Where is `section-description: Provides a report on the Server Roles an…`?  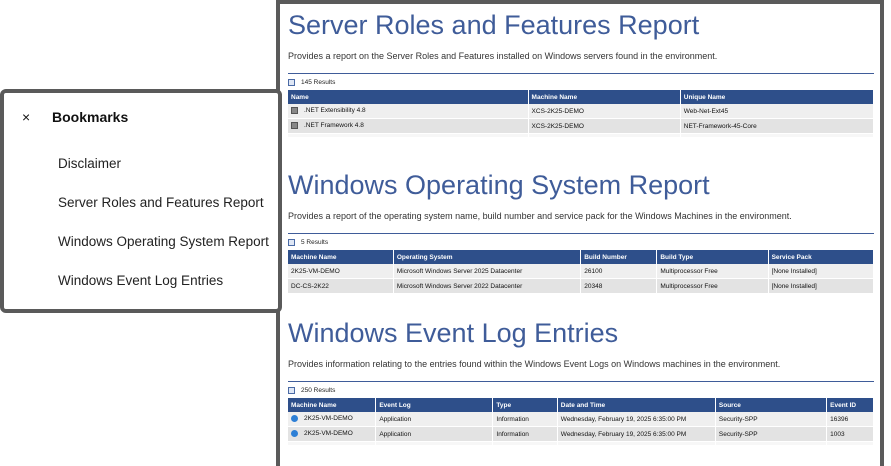
section-description: Provides a report on the Server Roles an… is located at coordinates (503, 56).